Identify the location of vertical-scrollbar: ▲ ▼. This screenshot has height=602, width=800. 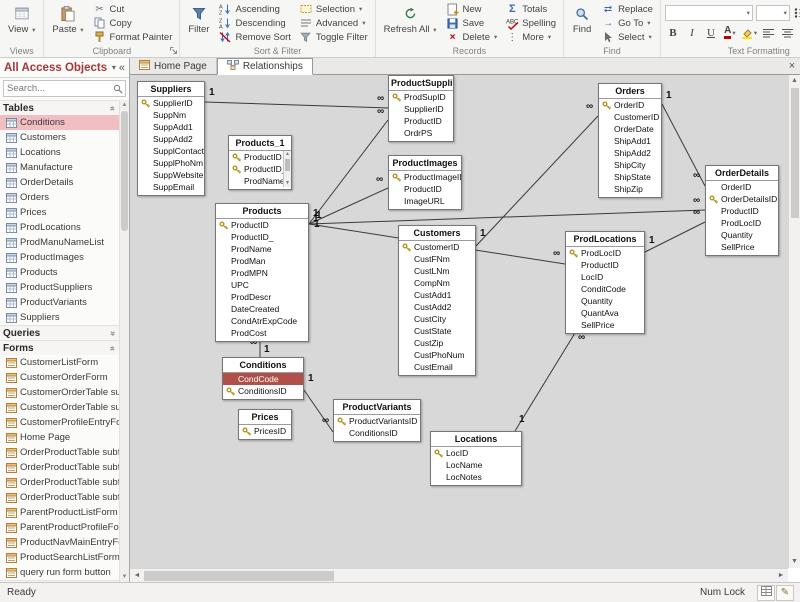
(794, 321).